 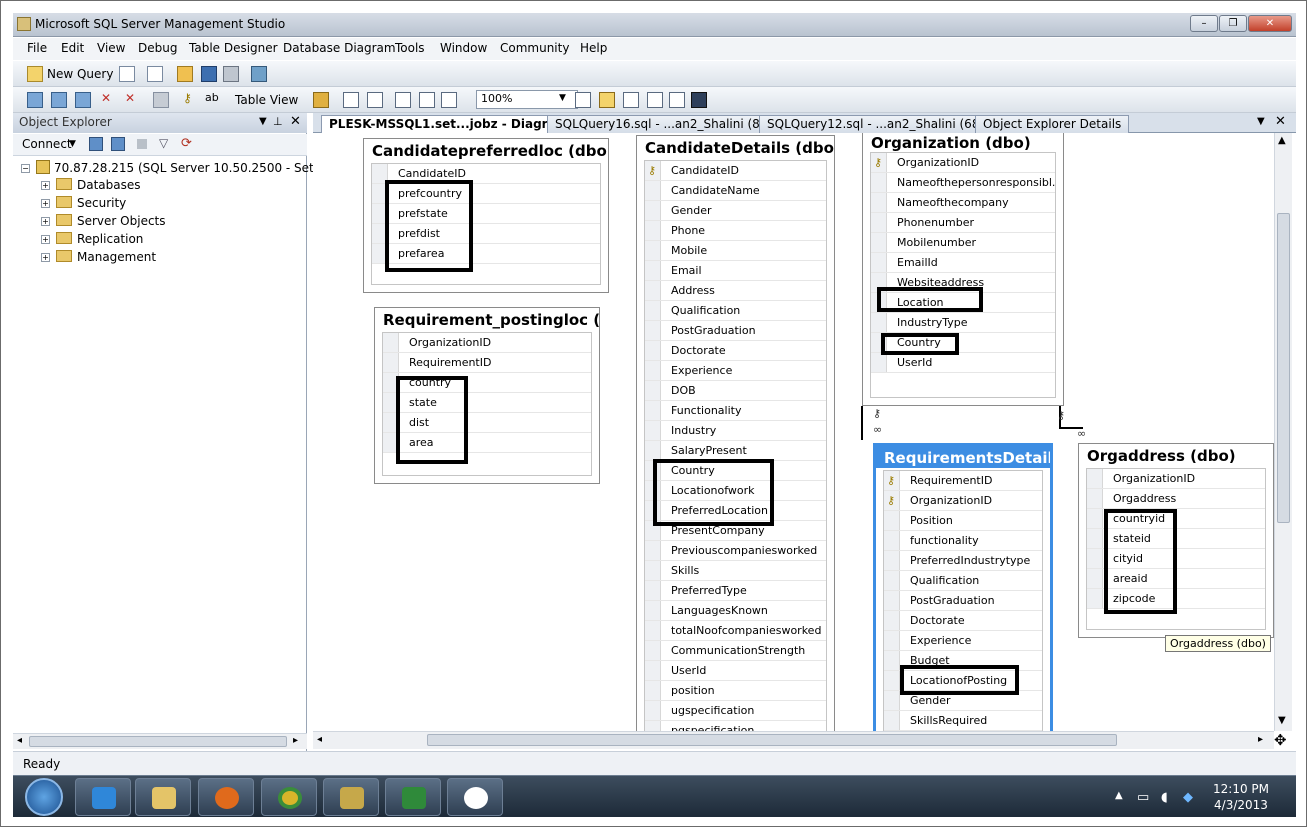 I want to click on taskbar-app-ssms, so click(x=351, y=797).